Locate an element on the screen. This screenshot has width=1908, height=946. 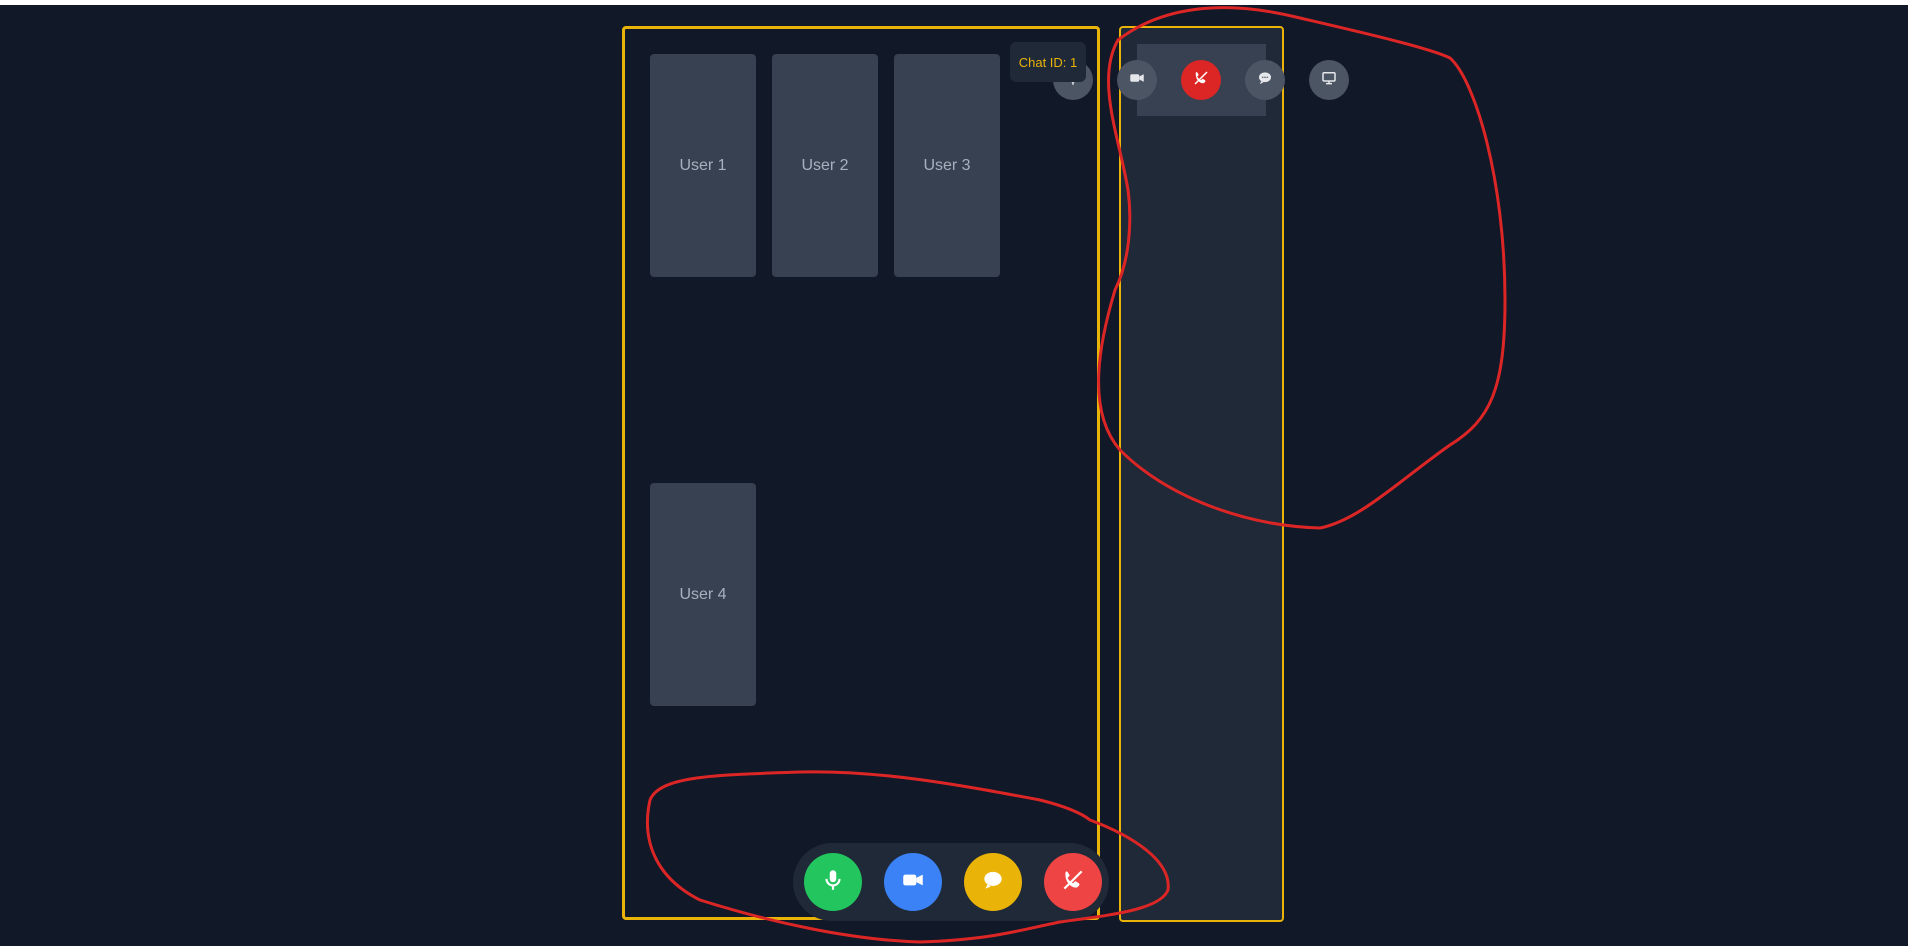
monitor-icon is located at coordinates (1329, 80).